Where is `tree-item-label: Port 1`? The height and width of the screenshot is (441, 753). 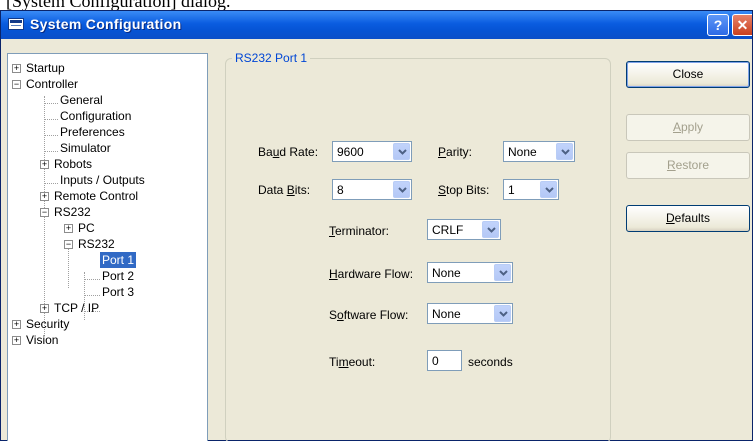 tree-item-label: Port 1 is located at coordinates (118, 260).